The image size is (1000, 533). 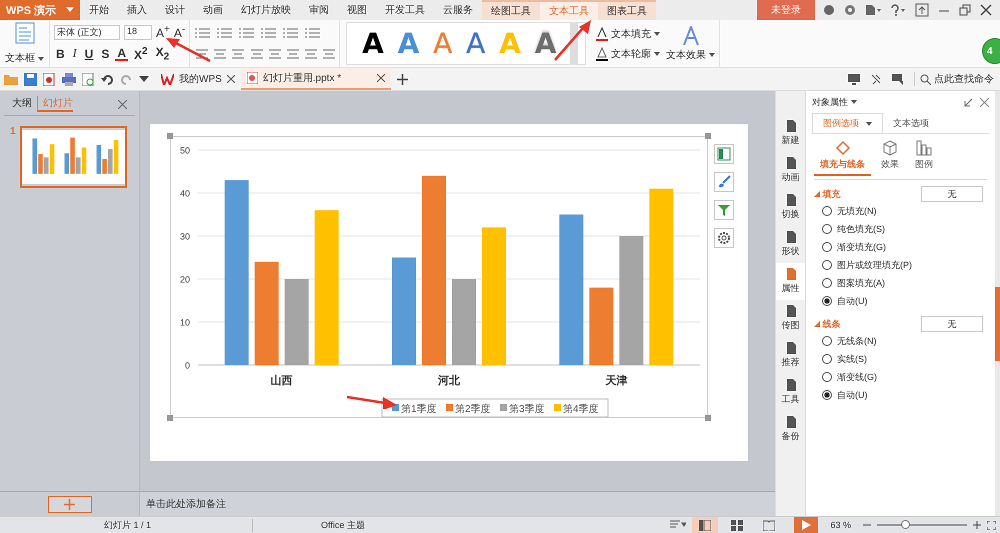 I want to click on document-tab: 我的WPS, so click(x=198, y=79).